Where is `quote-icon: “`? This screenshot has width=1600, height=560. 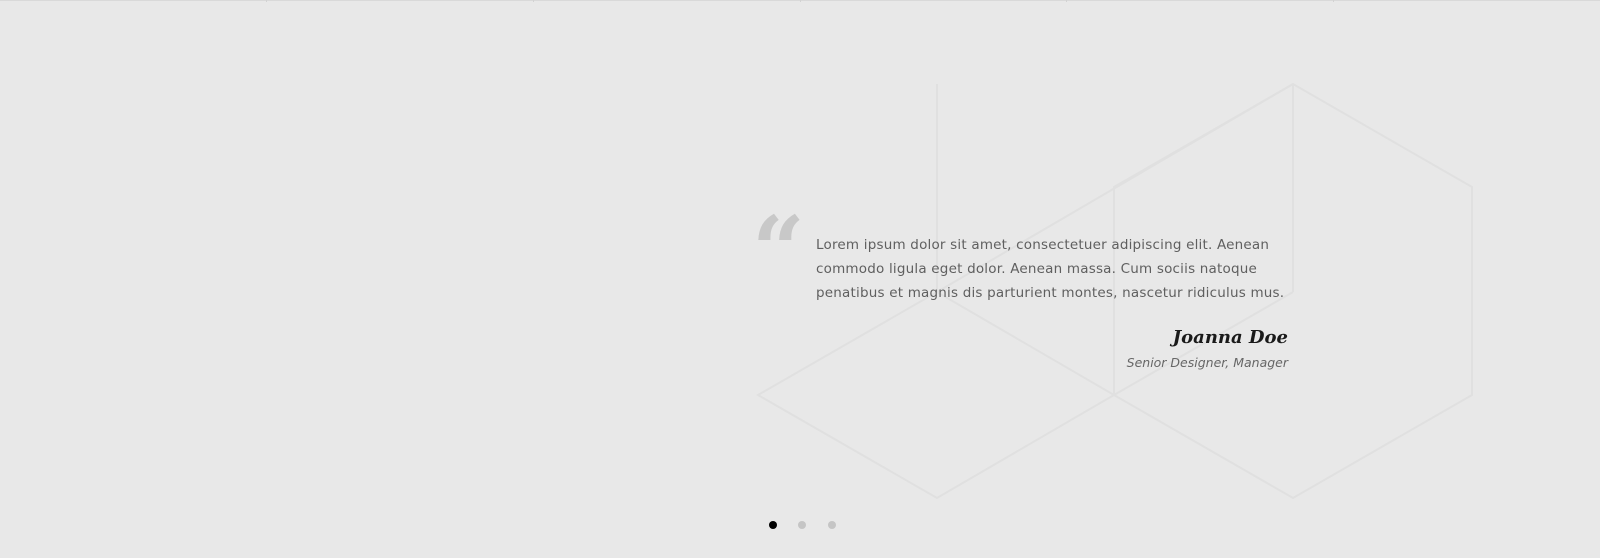 quote-icon: “ is located at coordinates (778, 250).